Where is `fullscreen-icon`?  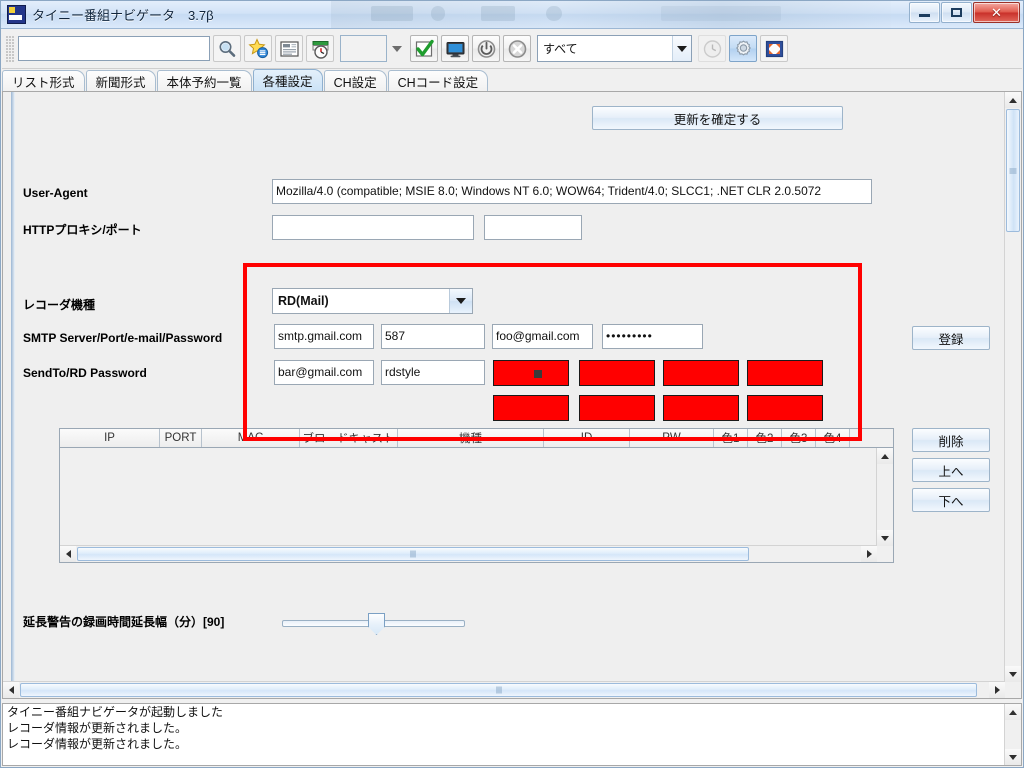 fullscreen-icon is located at coordinates (774, 48).